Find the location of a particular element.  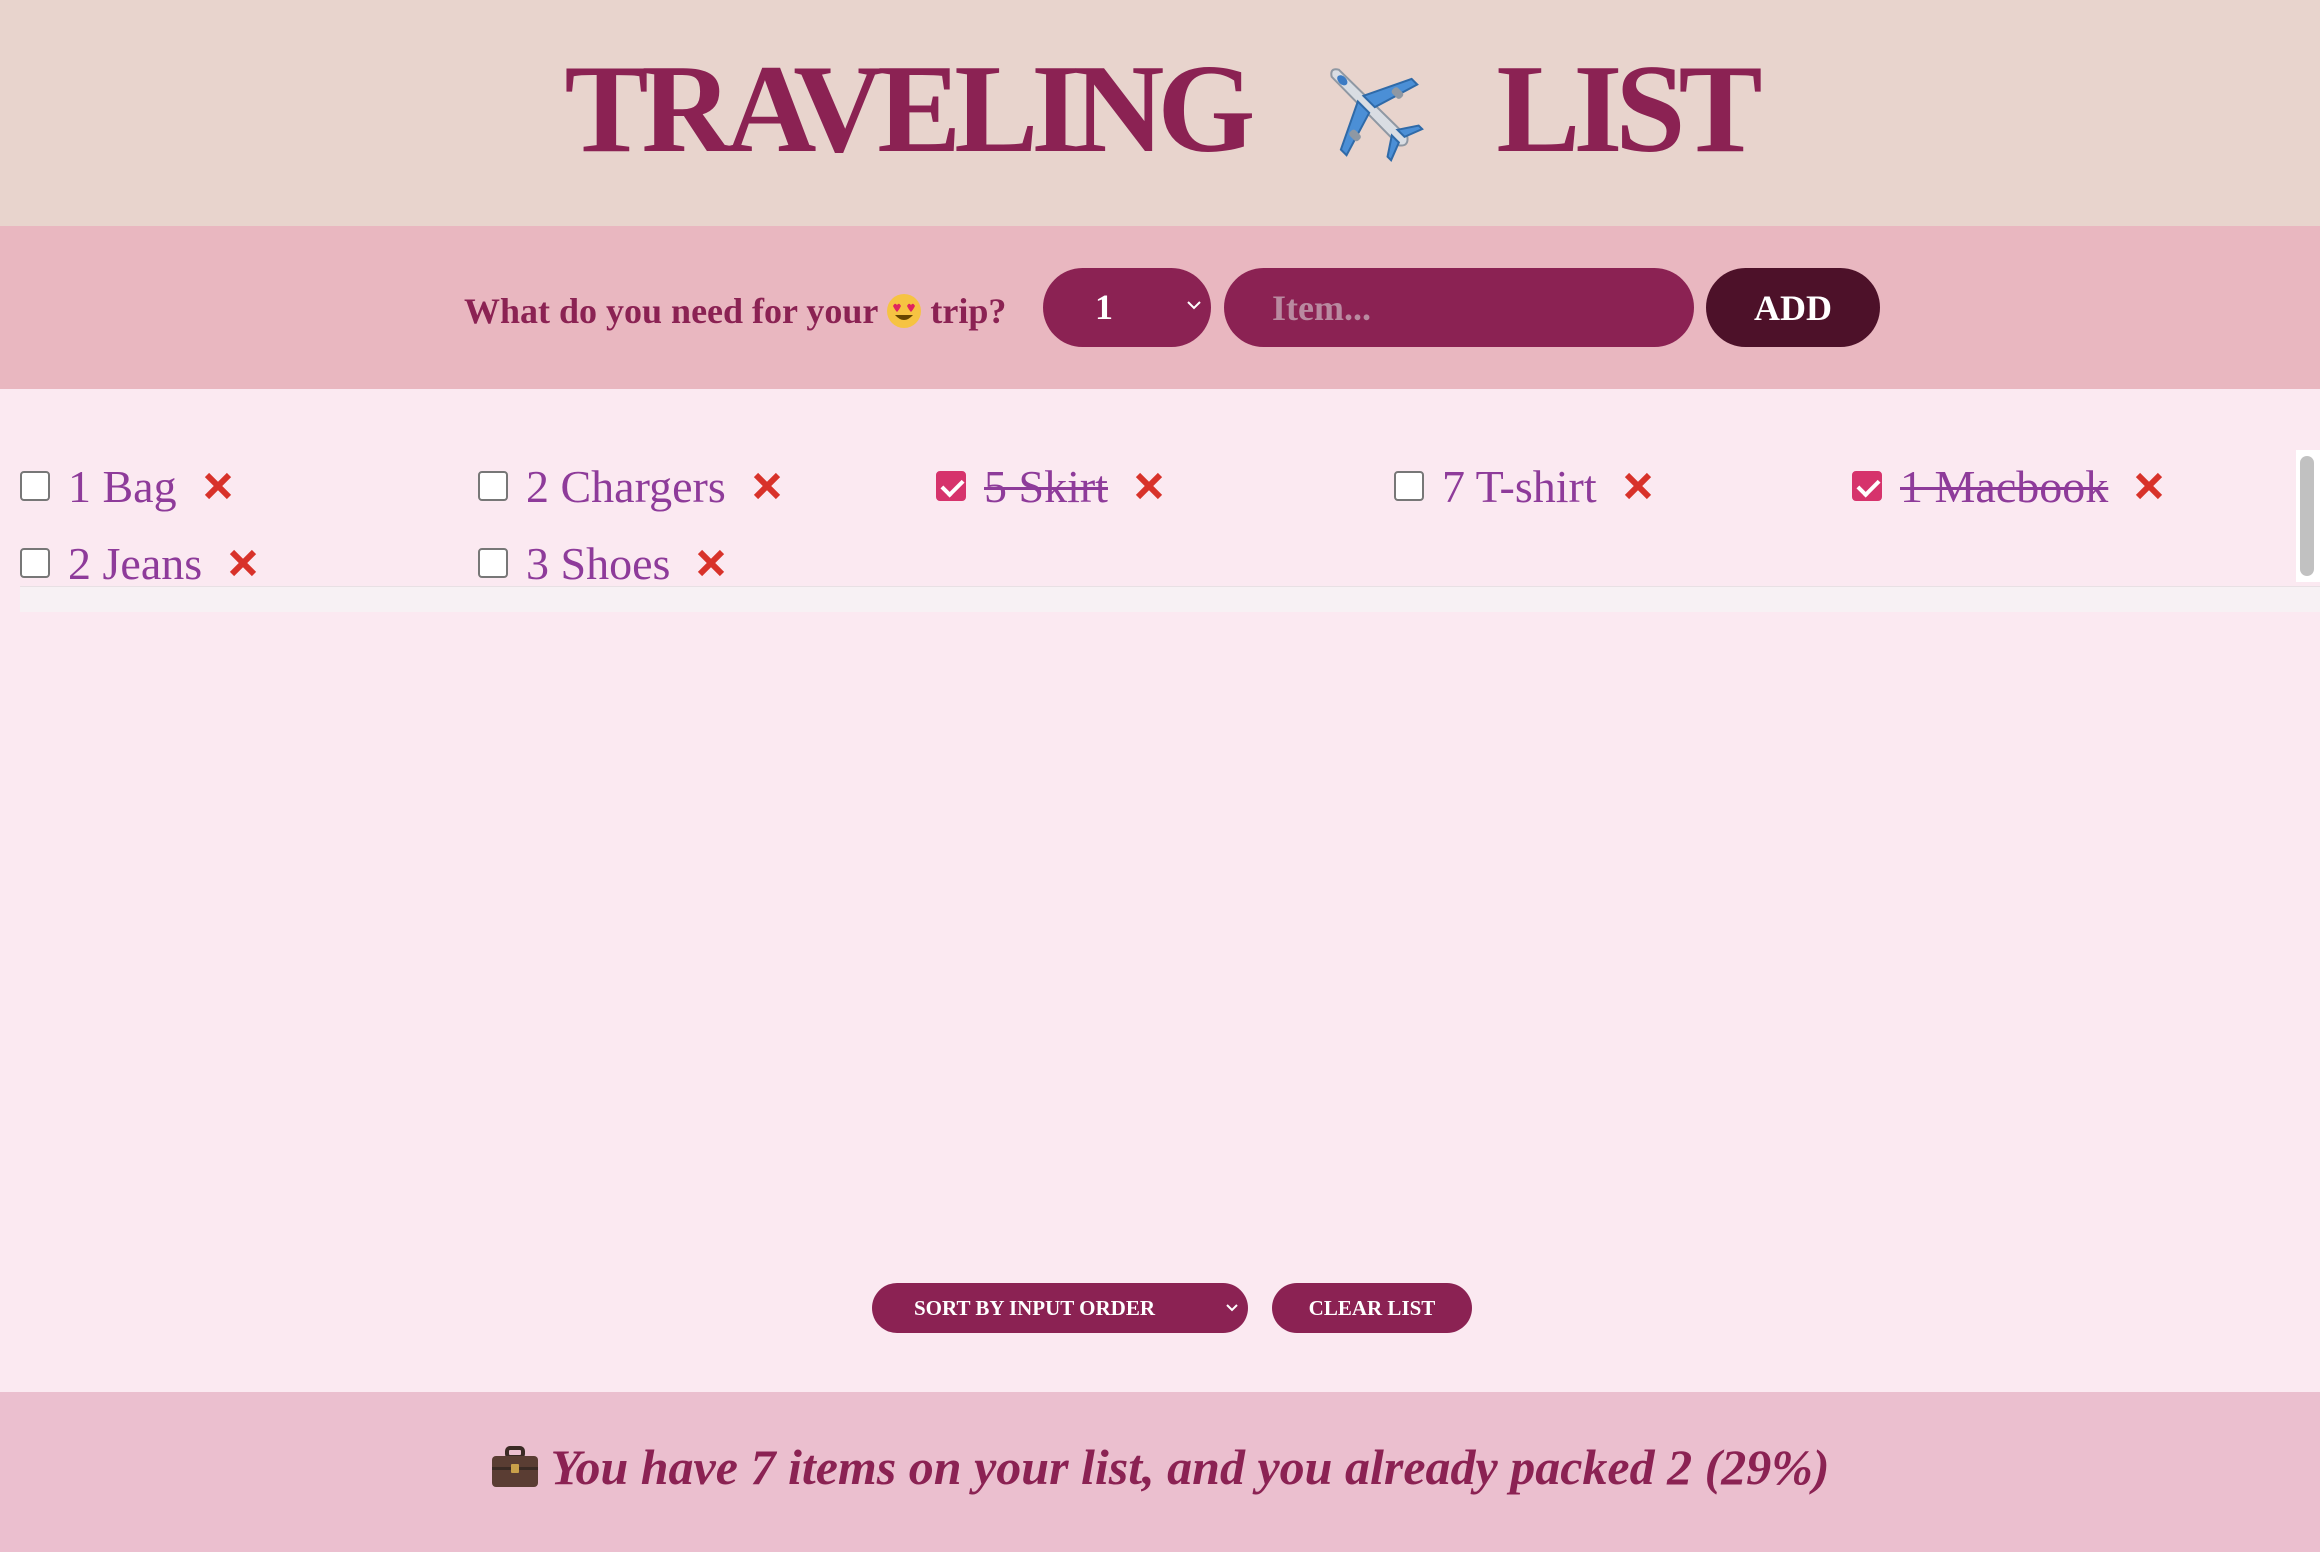

add-button: ADD is located at coordinates (1793, 307).